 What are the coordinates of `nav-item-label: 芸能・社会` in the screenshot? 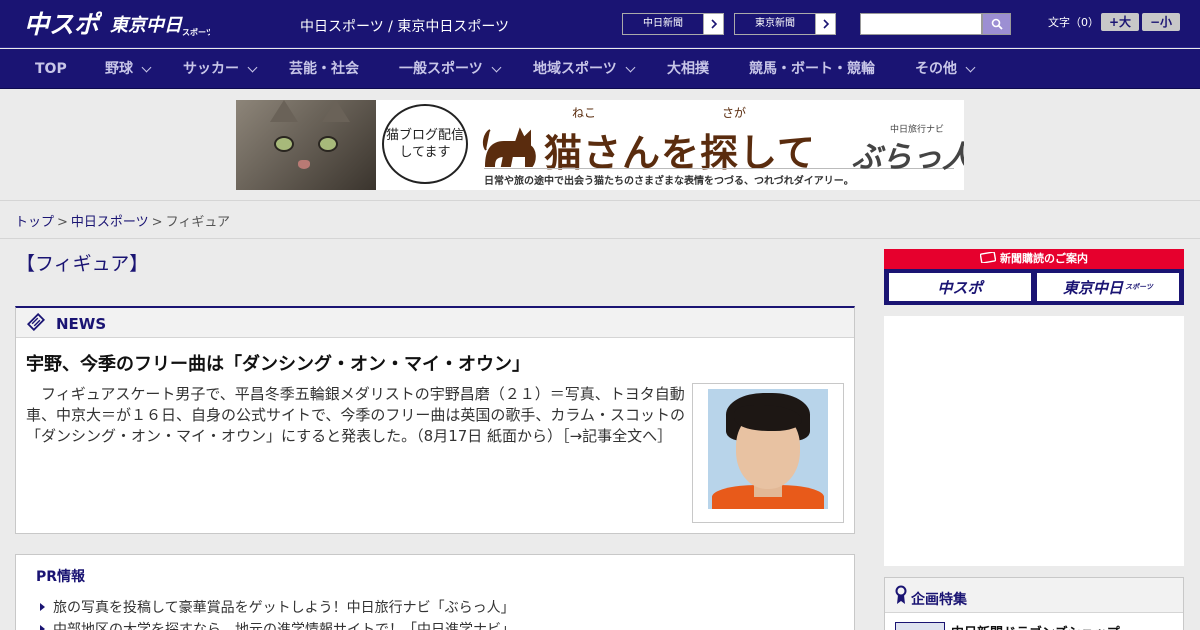 It's located at (324, 69).